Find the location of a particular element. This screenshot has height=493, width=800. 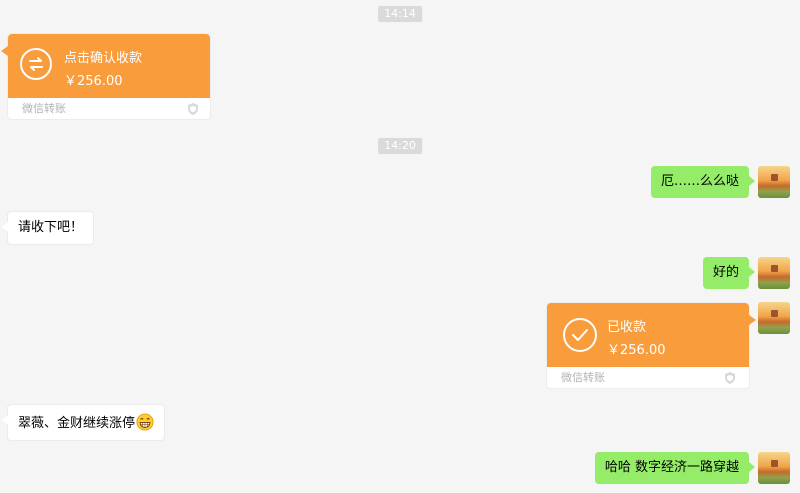

transfer-card-header: 点击确认收款 ￥256.00 is located at coordinates (105, 66).